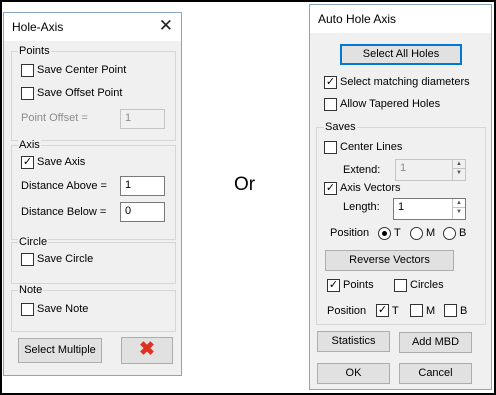 The image size is (496, 395). I want to click on center-lines-checkbox, so click(330, 147).